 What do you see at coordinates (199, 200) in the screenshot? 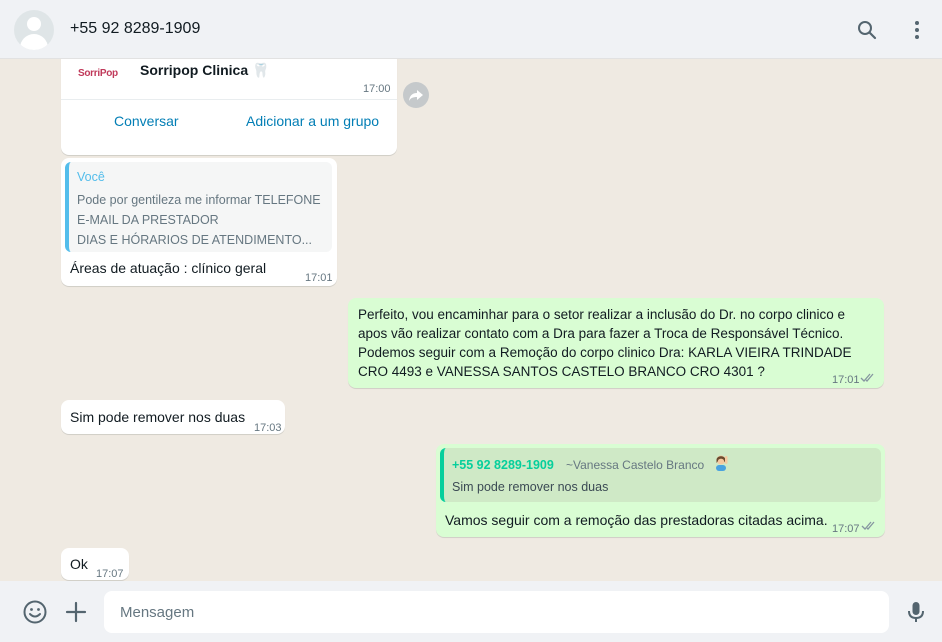
I see `quote-line: Pode por gentileza me informar TELEFONE` at bounding box center [199, 200].